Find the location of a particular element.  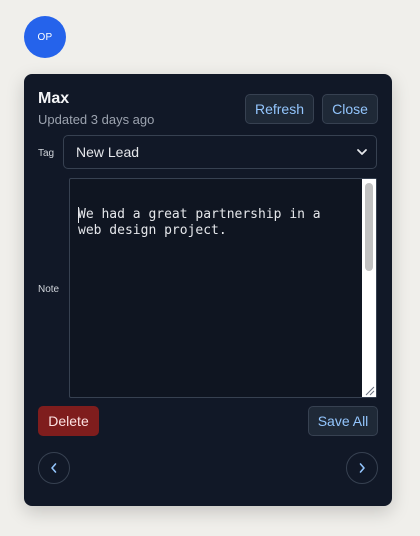

text-caret is located at coordinates (78, 215).